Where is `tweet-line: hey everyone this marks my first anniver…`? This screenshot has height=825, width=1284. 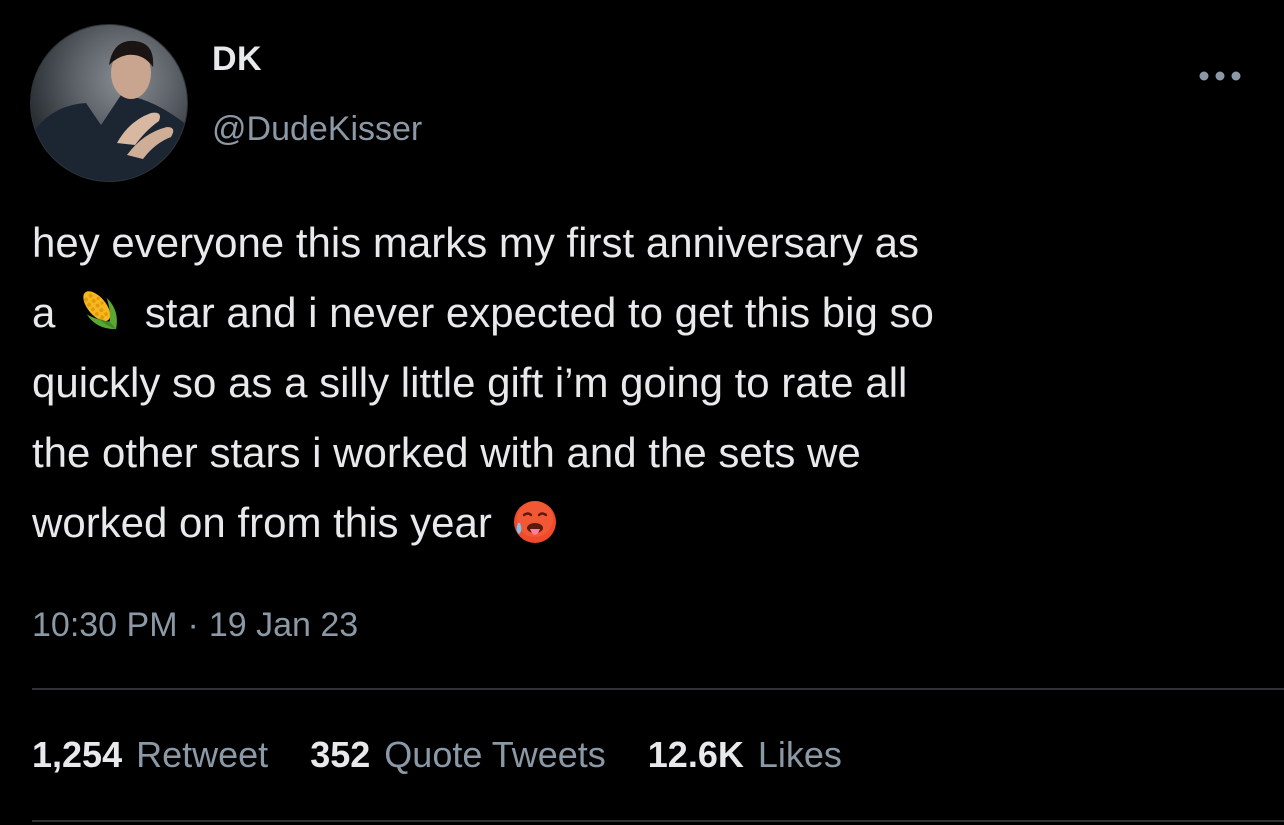 tweet-line: hey everyone this marks my first anniver… is located at coordinates (647, 243).